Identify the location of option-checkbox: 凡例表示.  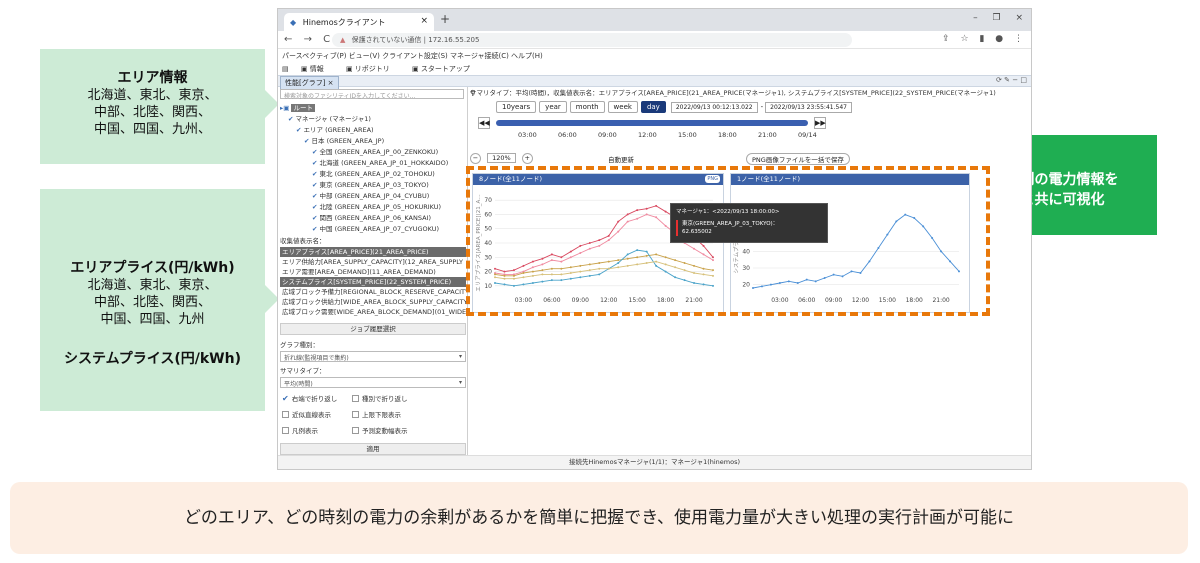
(300, 430).